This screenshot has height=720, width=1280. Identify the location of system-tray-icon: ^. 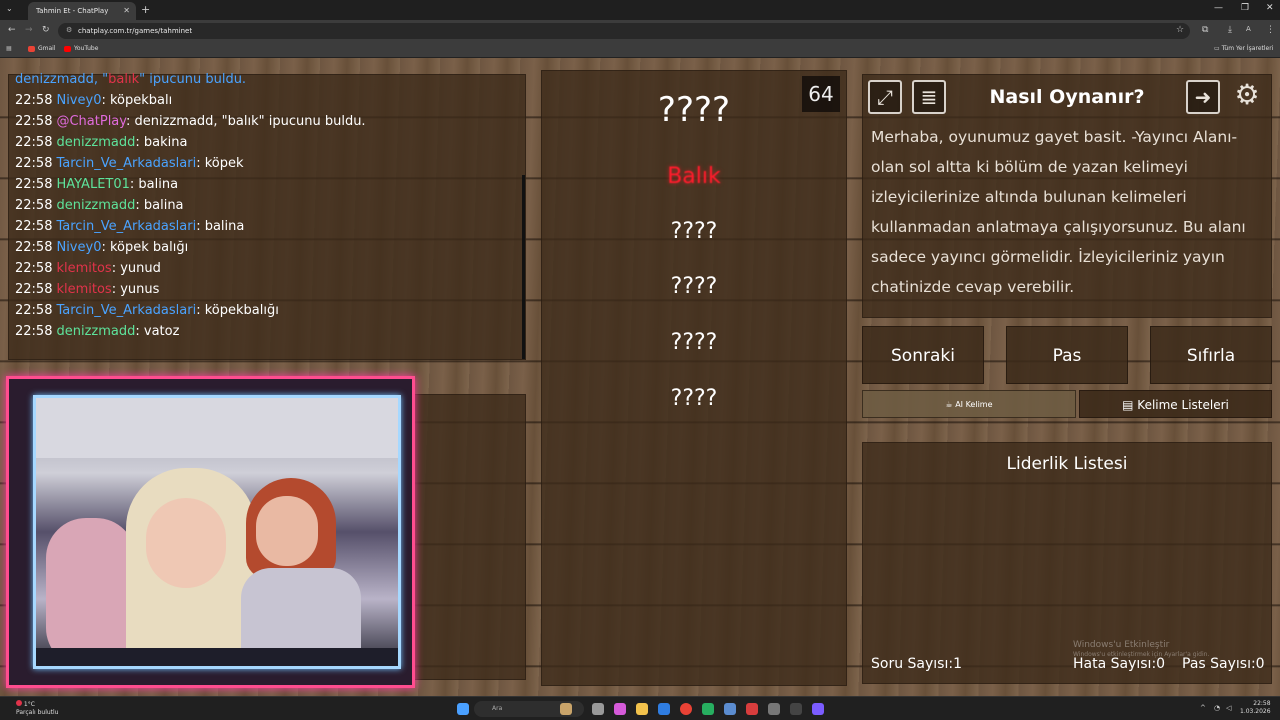
(1203, 708).